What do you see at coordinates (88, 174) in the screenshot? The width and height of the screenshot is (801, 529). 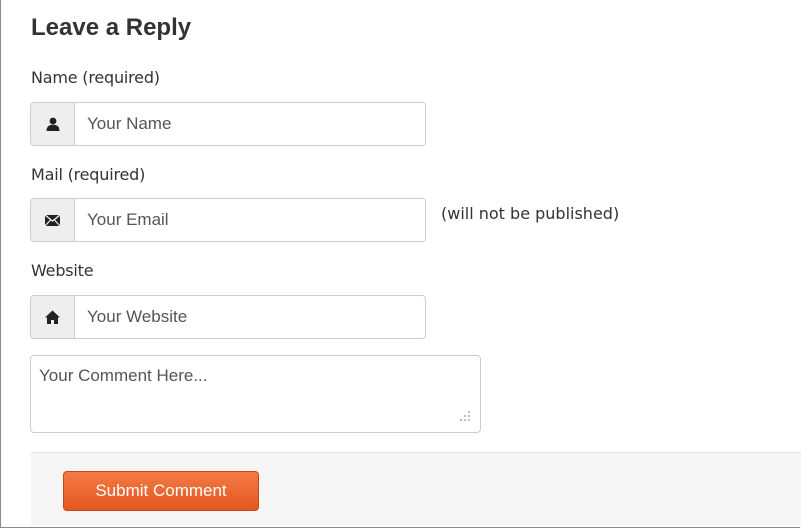 I see `mail-label: Mail (required)` at bounding box center [88, 174].